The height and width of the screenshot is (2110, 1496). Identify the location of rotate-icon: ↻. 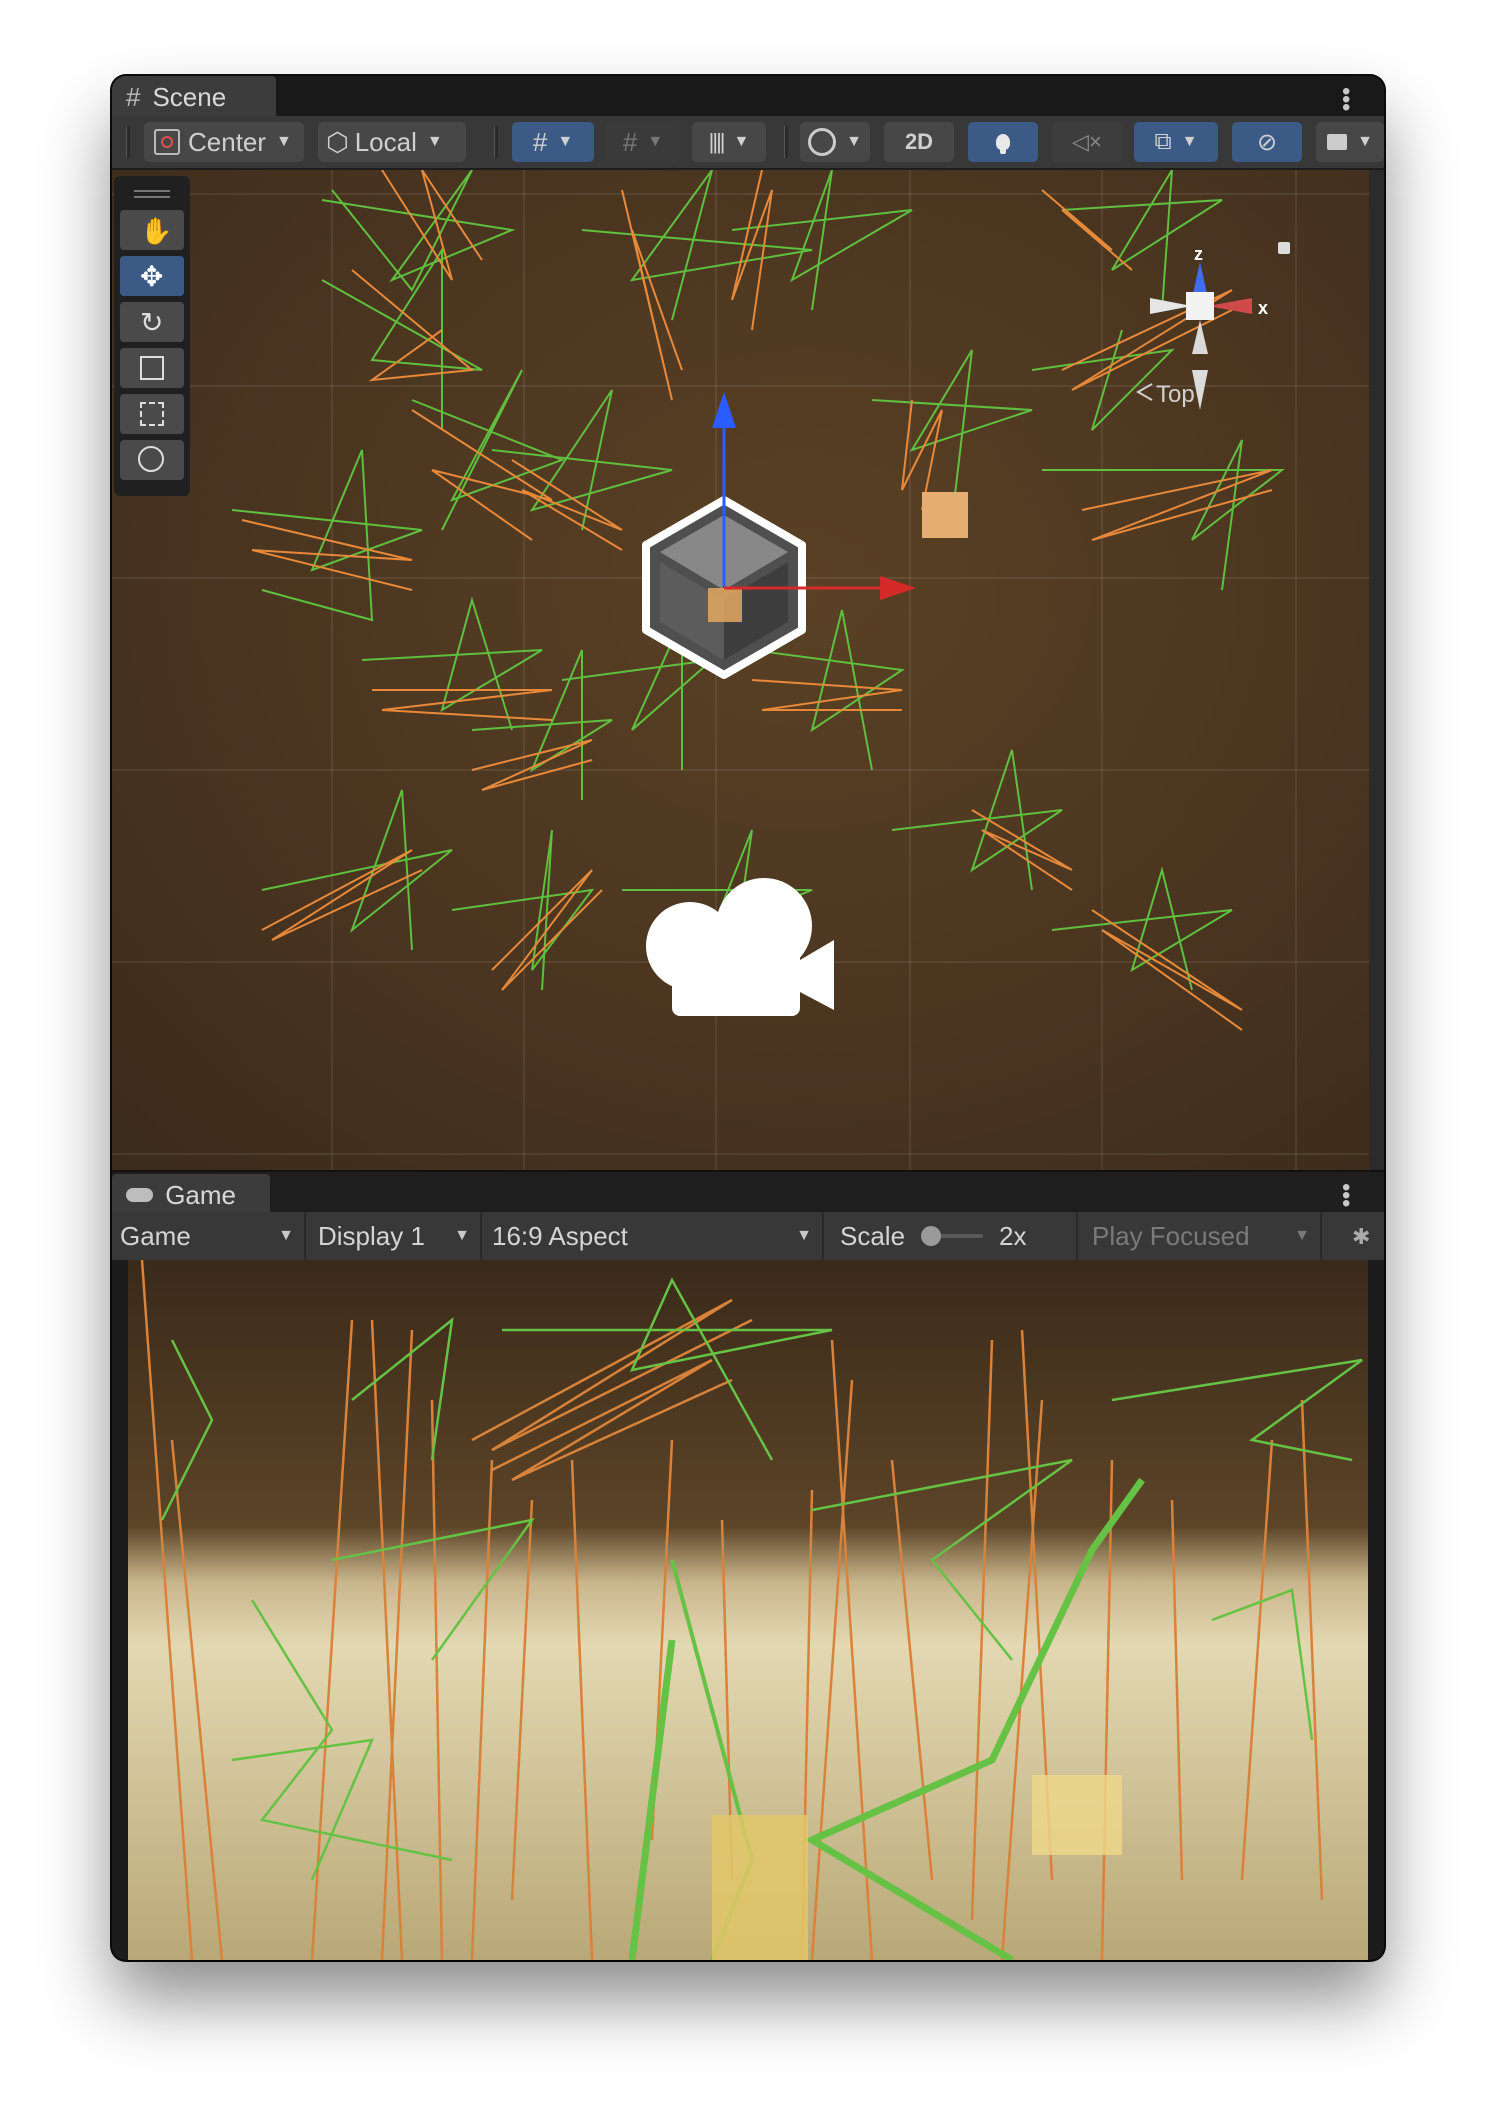
(152, 322).